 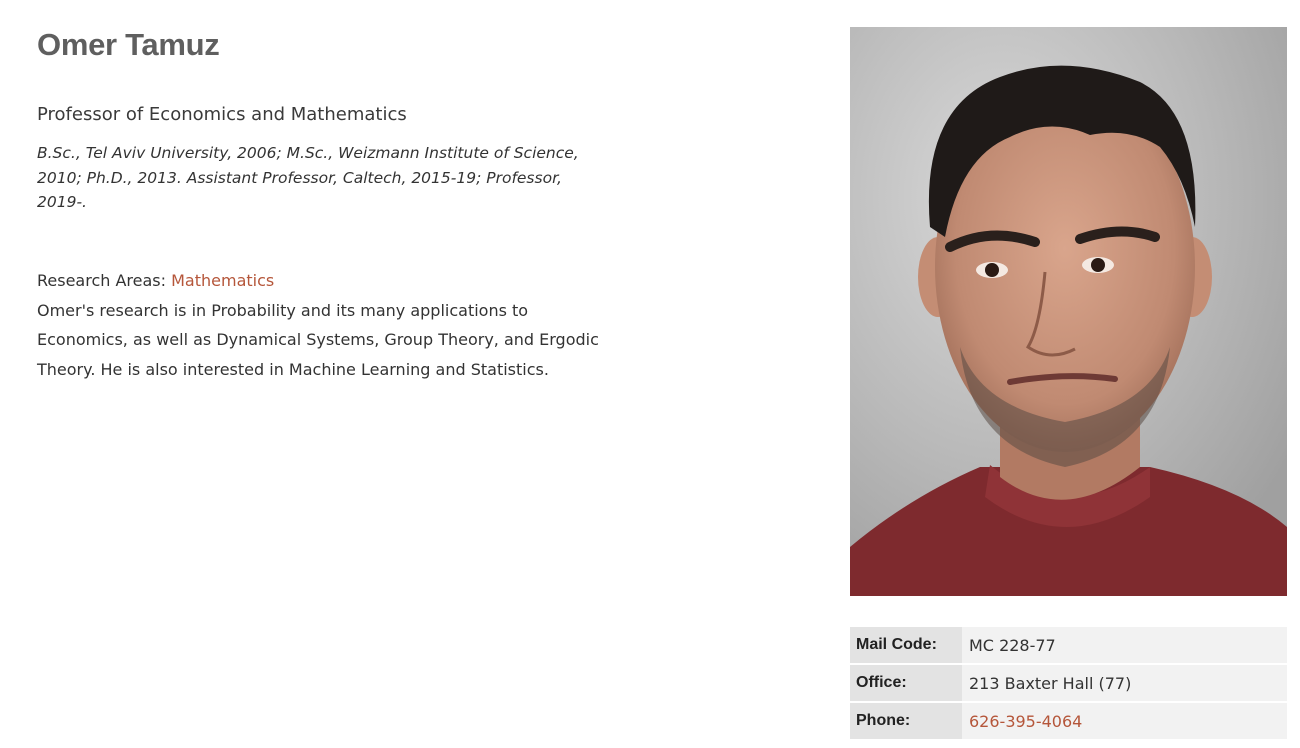 I want to click on research-areas-label: Research Areas:, so click(x=102, y=280).